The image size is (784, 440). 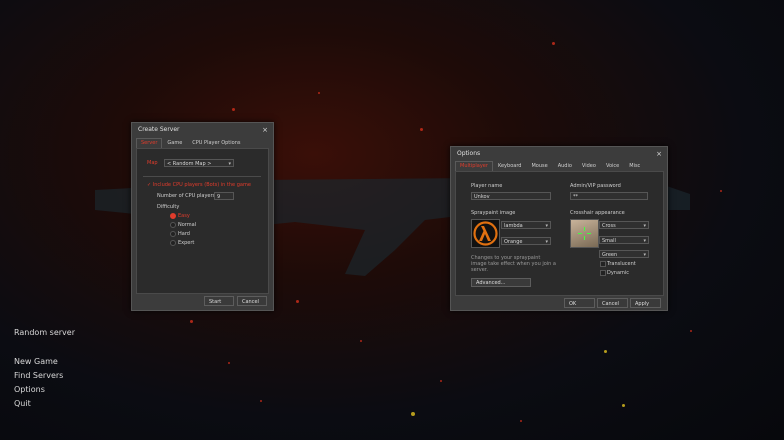 I want to click on player-name-label: Player name, so click(x=487, y=186).